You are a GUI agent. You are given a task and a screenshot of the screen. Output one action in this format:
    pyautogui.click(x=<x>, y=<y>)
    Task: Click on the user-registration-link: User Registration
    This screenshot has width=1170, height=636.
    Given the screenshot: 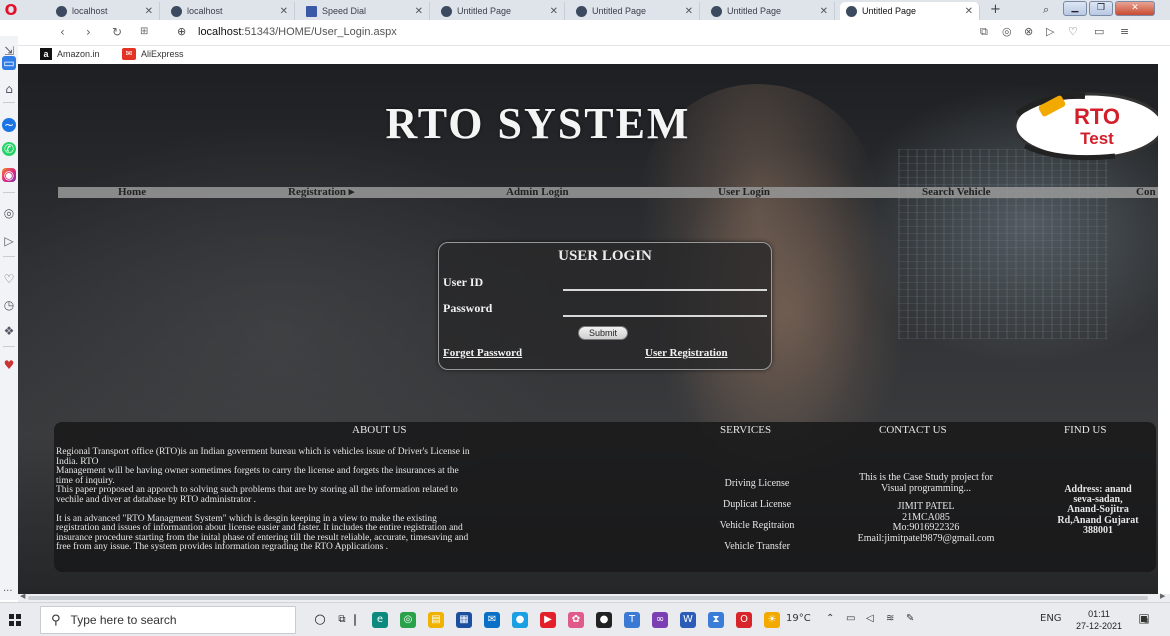 What is the action you would take?
    pyautogui.click(x=686, y=353)
    